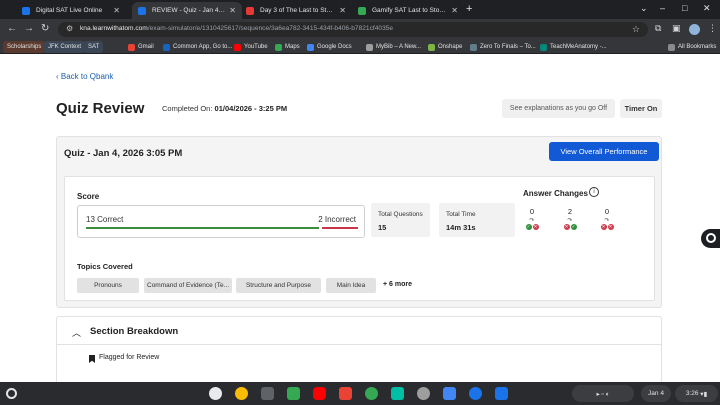 This screenshot has width=720, height=405. I want to click on answer-changes-label: Answer Changes, so click(555, 193).